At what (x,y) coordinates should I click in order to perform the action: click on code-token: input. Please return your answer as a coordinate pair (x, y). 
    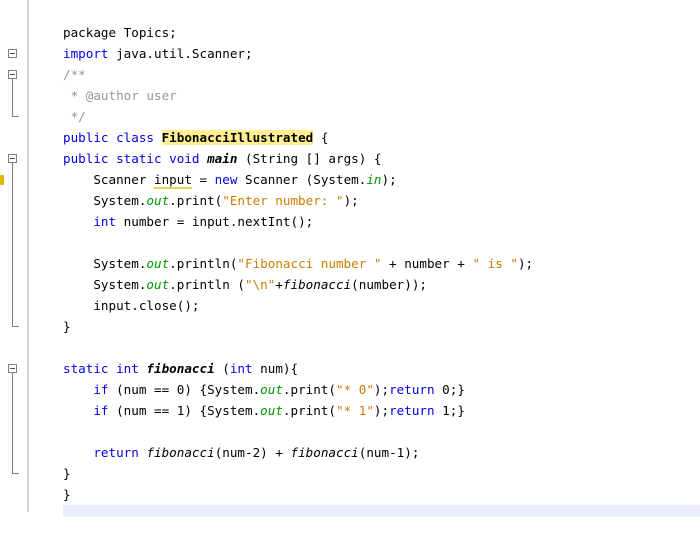
    Looking at the image, I should click on (173, 180).